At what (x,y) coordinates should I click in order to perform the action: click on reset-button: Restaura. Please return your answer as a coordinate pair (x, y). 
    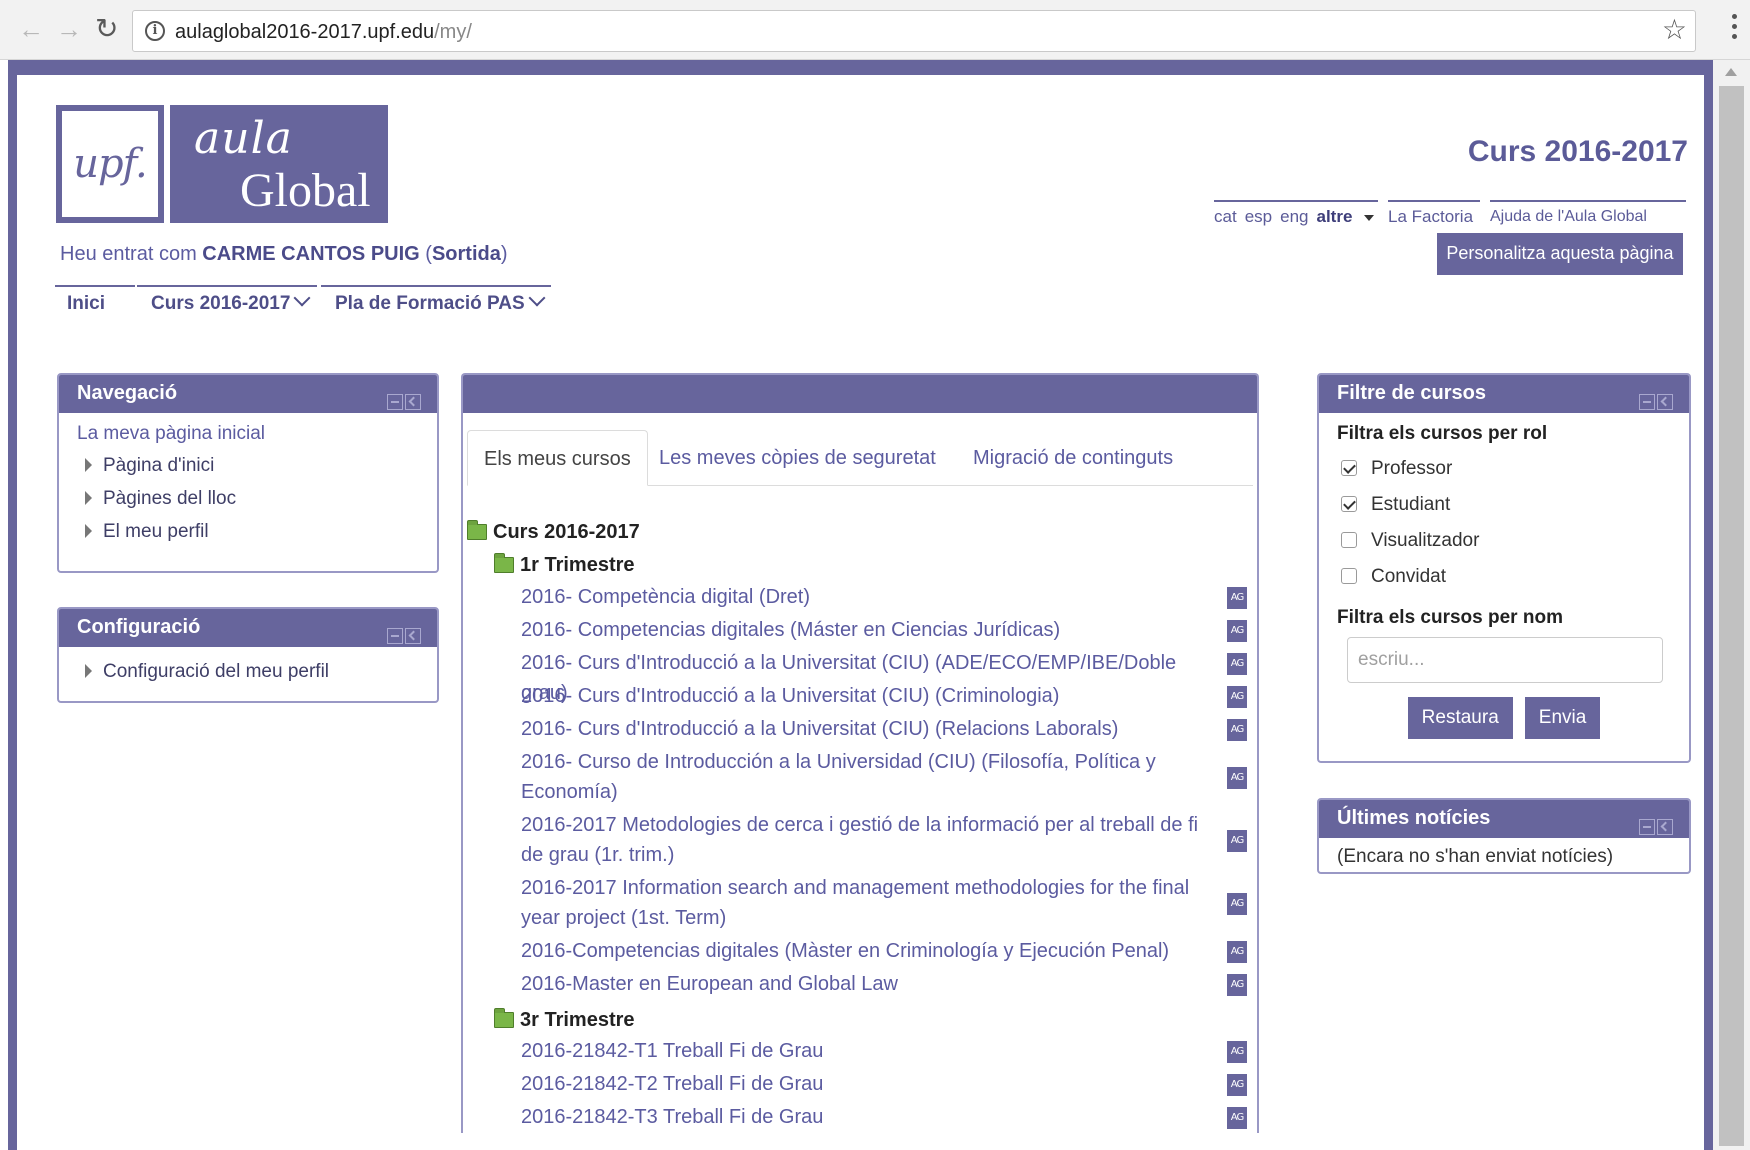
    Looking at the image, I should click on (1460, 718).